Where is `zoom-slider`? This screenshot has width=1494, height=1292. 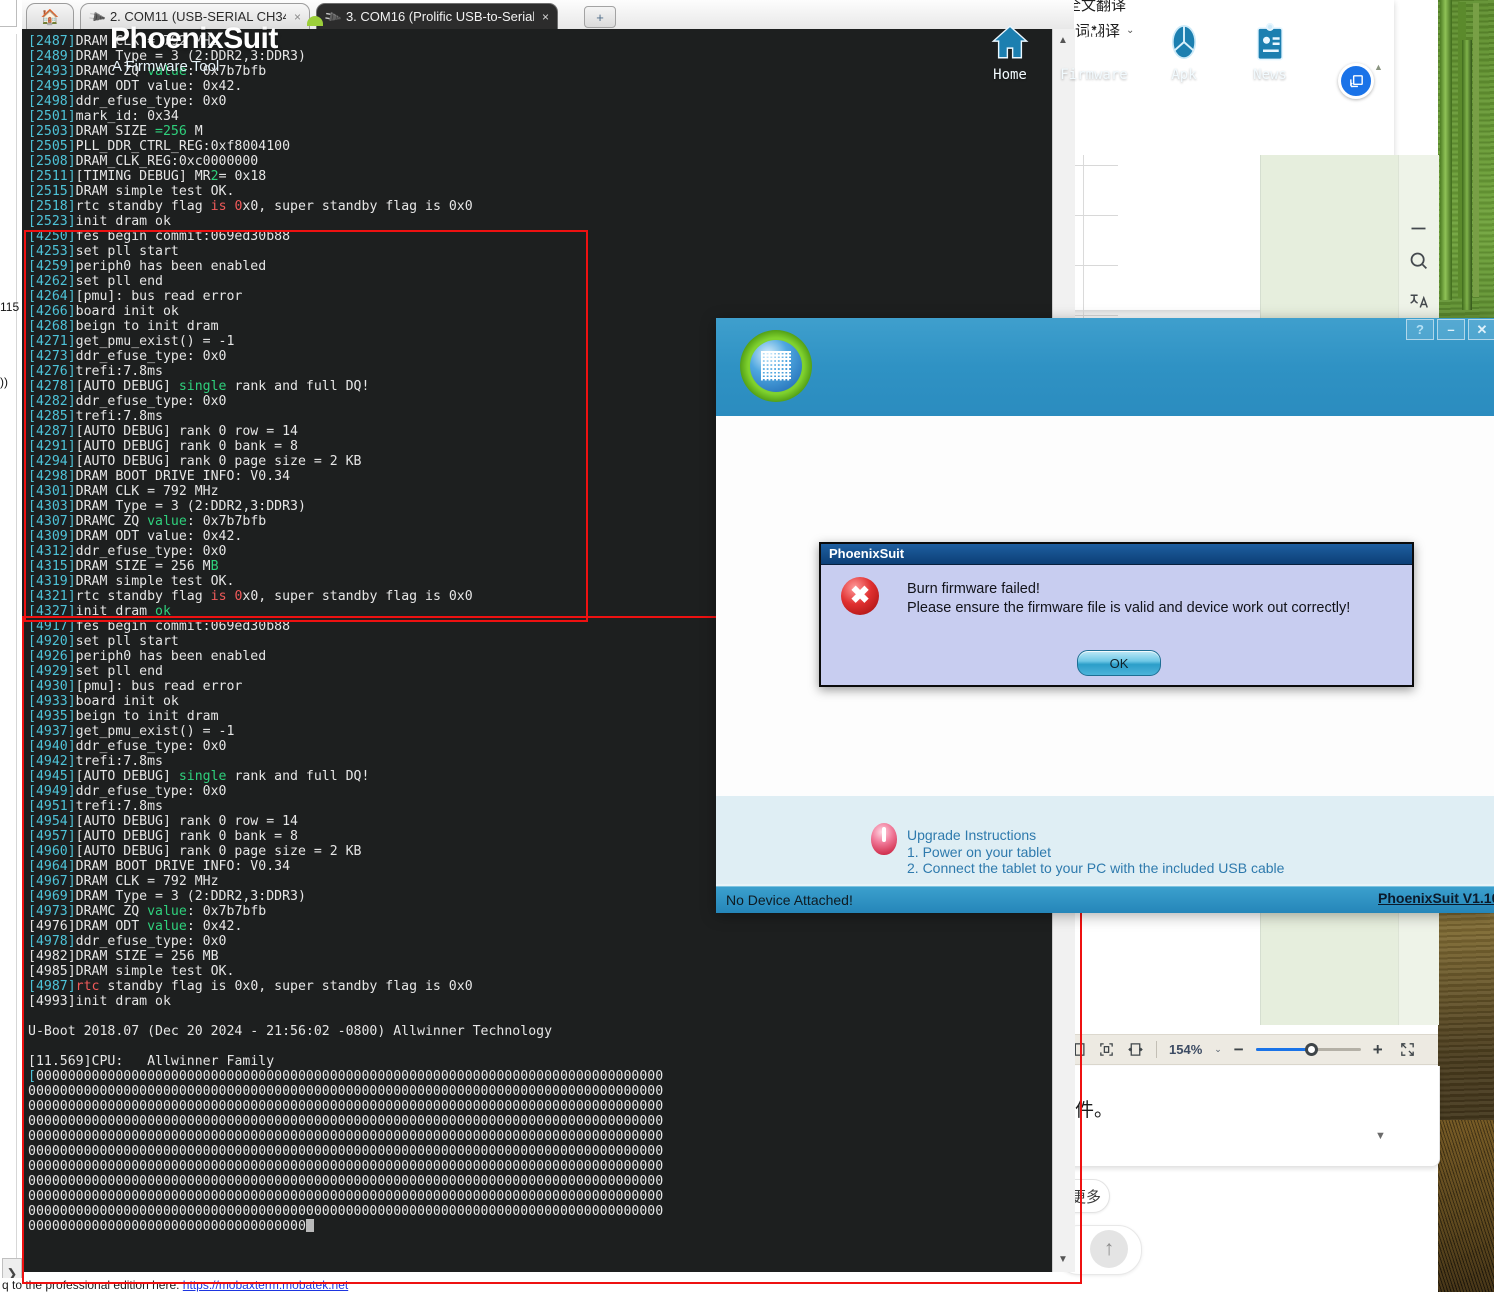
zoom-slider is located at coordinates (1308, 1049).